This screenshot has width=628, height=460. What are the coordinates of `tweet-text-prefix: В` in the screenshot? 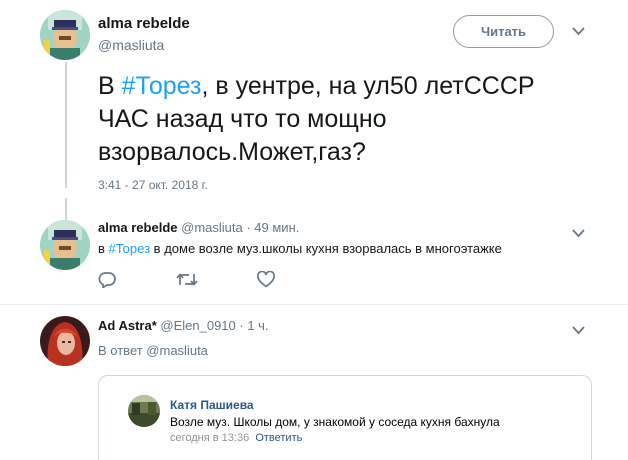 It's located at (110, 86).